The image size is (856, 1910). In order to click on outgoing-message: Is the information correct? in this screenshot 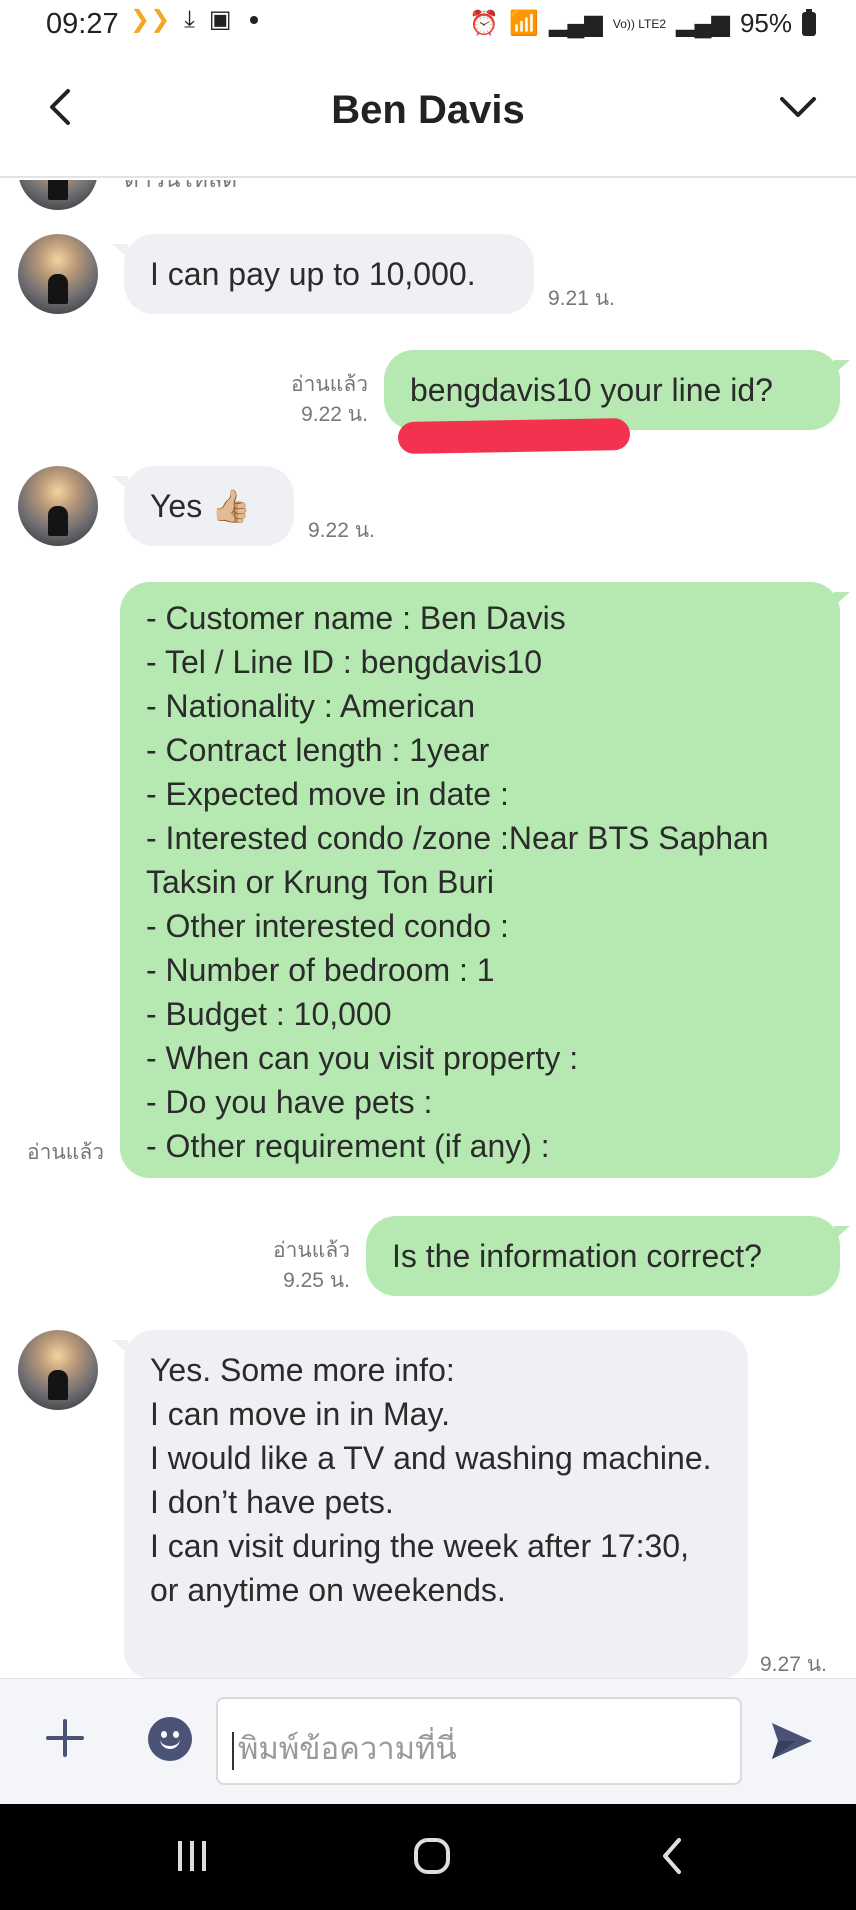, I will do `click(603, 1256)`.